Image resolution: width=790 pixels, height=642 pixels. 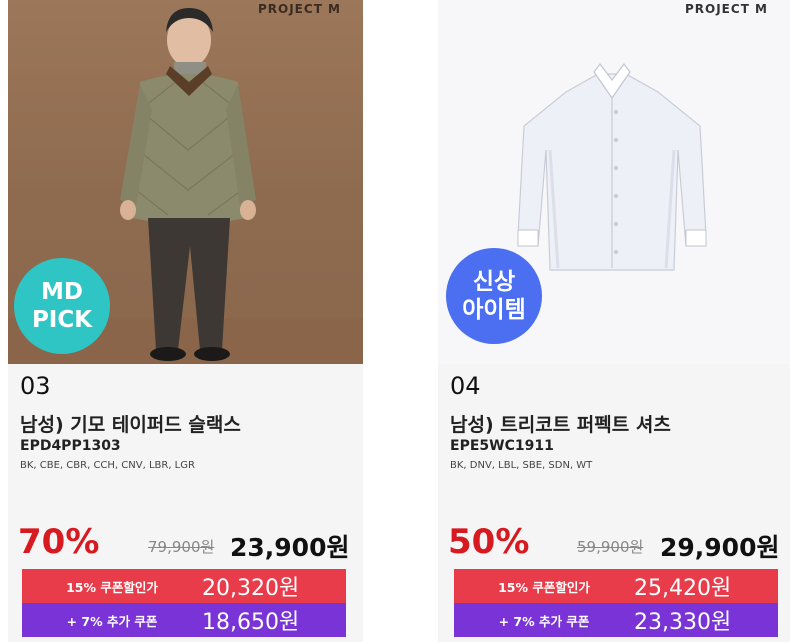 I want to click on badge-line2: PICK, so click(x=62, y=320).